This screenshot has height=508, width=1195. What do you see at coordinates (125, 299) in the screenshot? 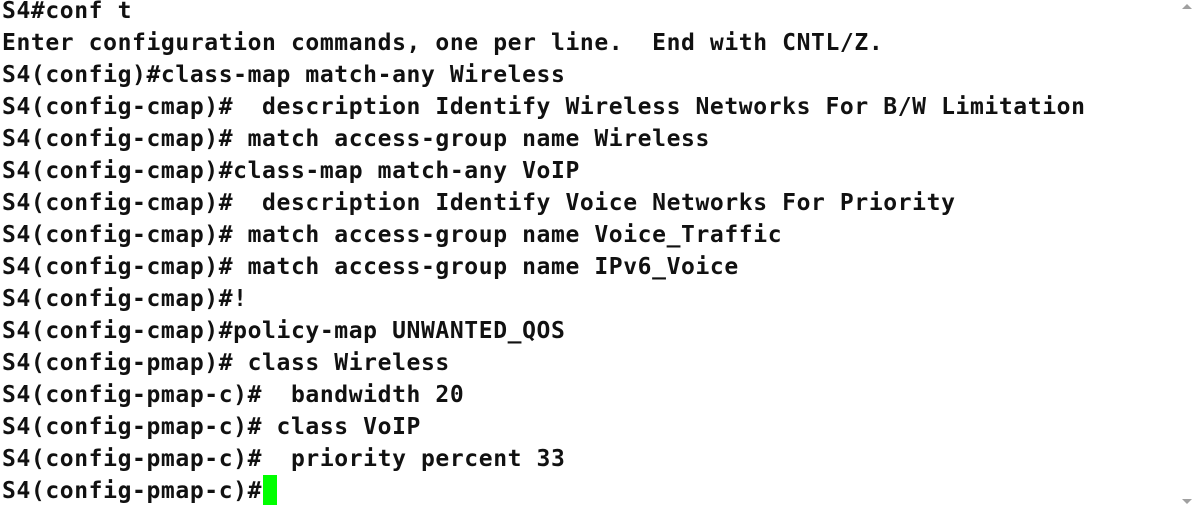
I see `terminal-line: S4(config-cmap)#!` at bounding box center [125, 299].